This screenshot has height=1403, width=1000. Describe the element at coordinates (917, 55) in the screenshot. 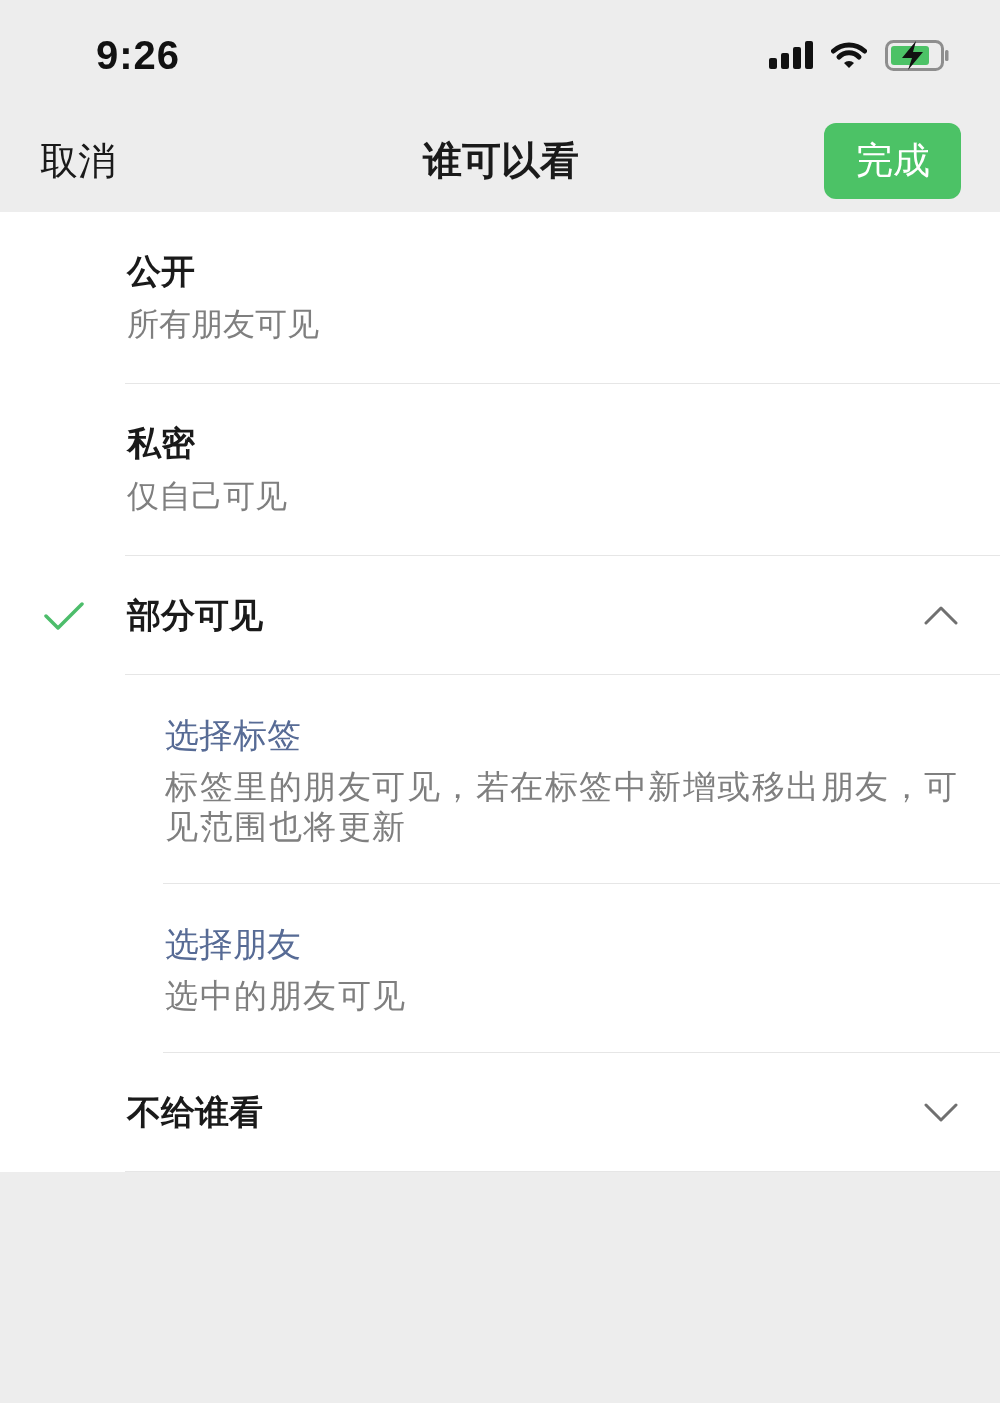

I see `battery-charging-icon` at that location.